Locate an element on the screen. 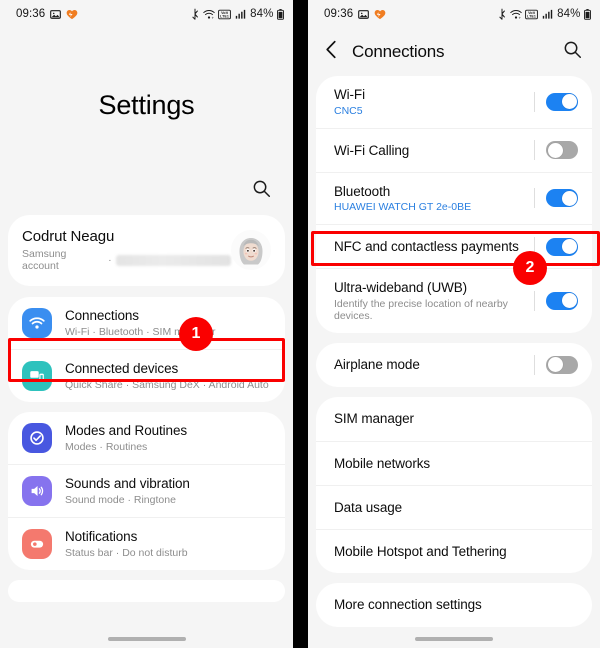 The image size is (600, 648). row-nfc-and-contactless-payments: NFC and contactless payments is located at coordinates (454, 246).